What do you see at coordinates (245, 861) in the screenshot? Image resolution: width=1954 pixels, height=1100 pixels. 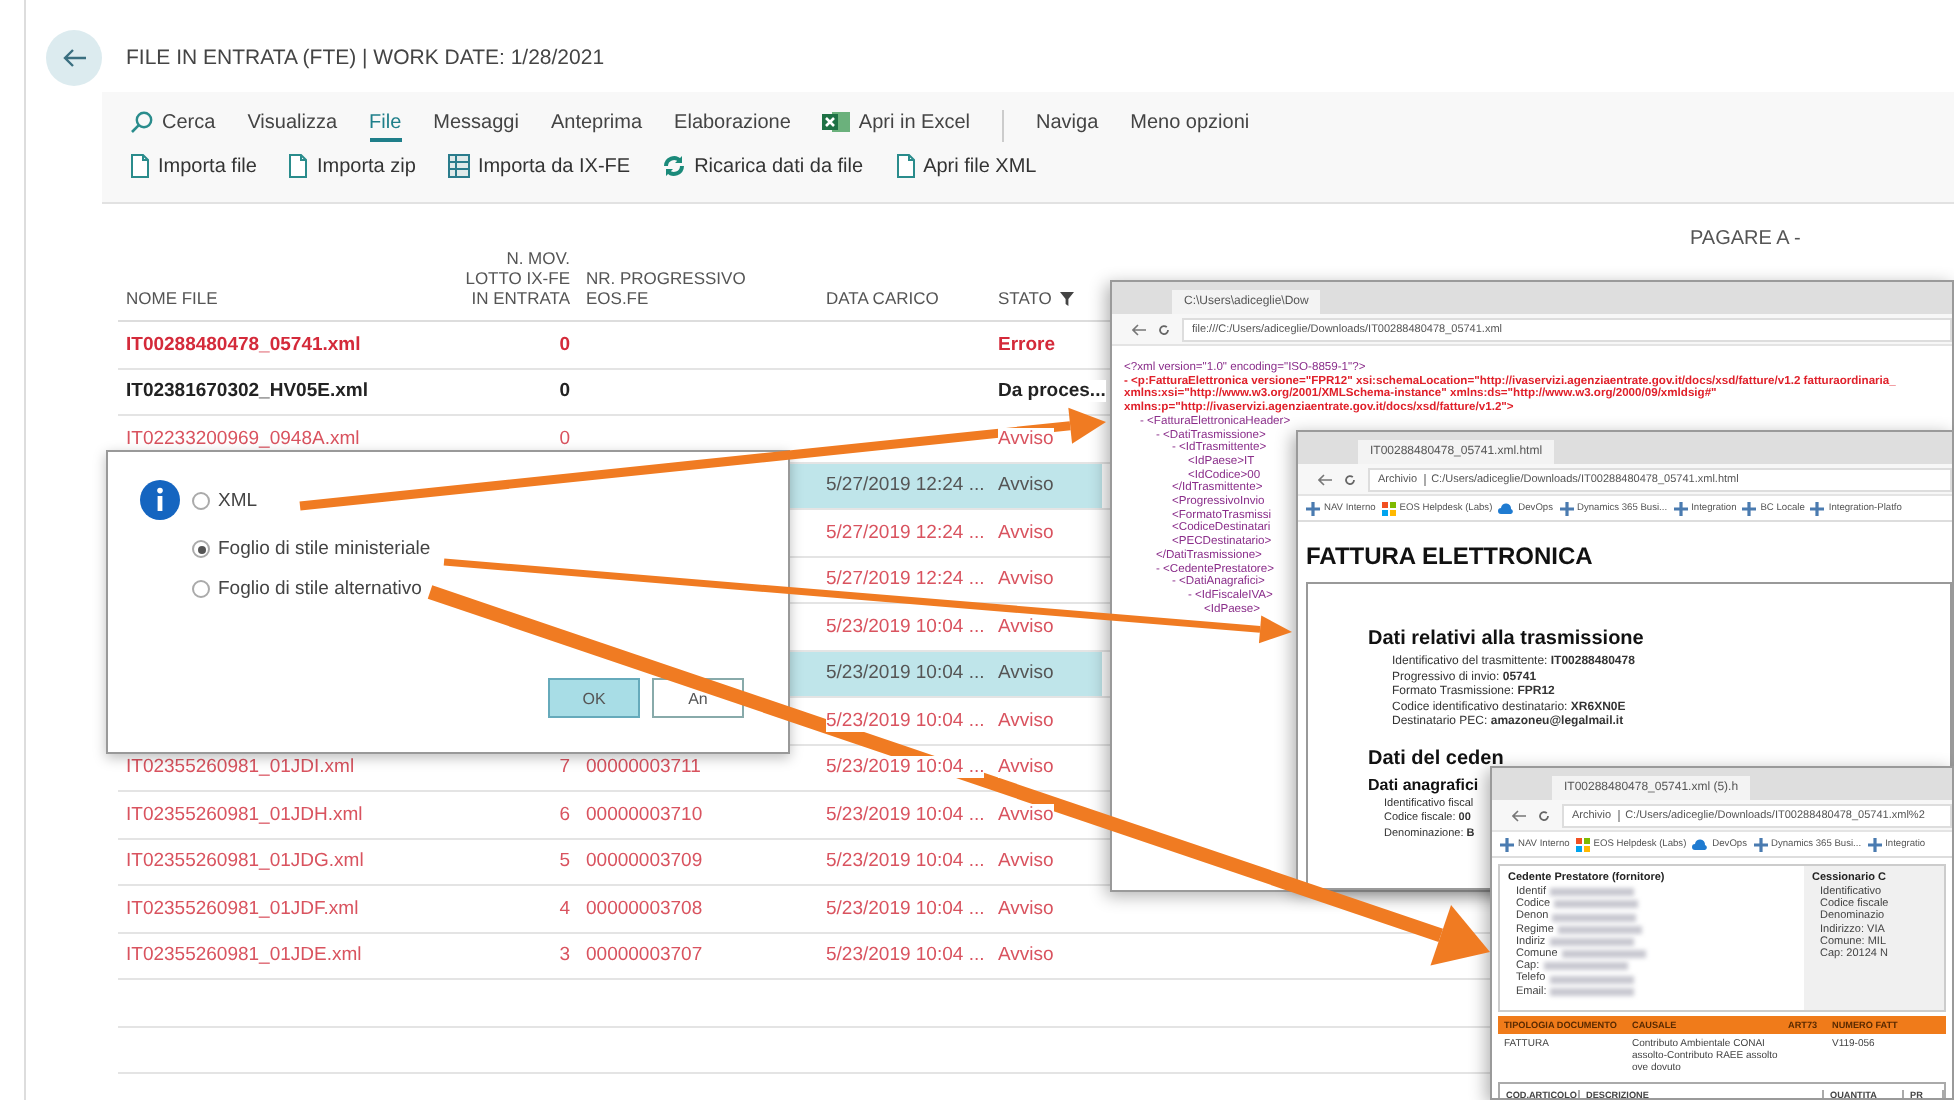 I see `file-name-cell: IT02355260981_01JDG.xml` at bounding box center [245, 861].